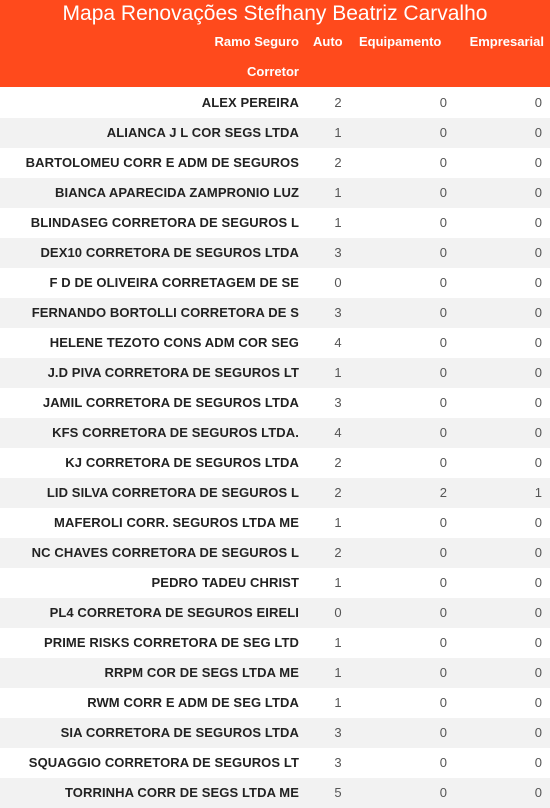  I want to click on table-row: LID SILVA CORRETORA DE SEGUROS L 2 2 1, so click(275, 493).